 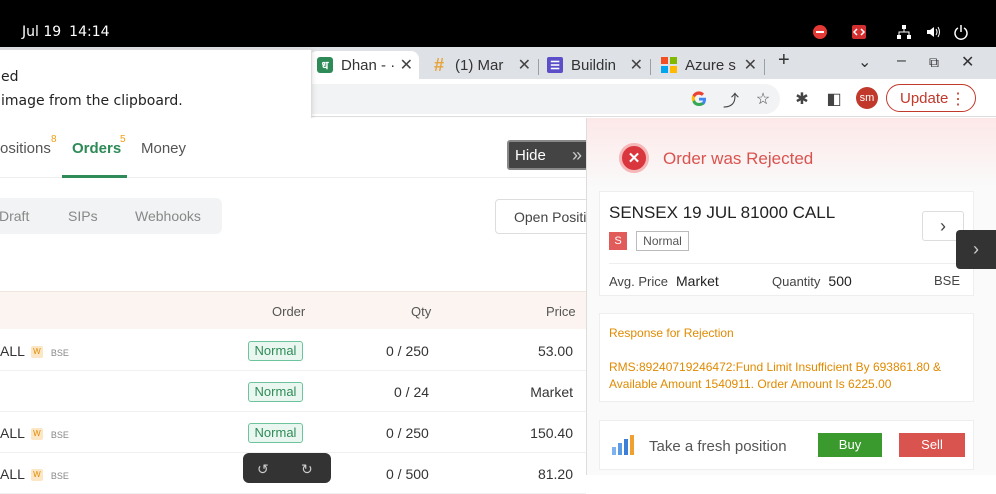 I want to click on positions-count-badge: 8, so click(x=54, y=139).